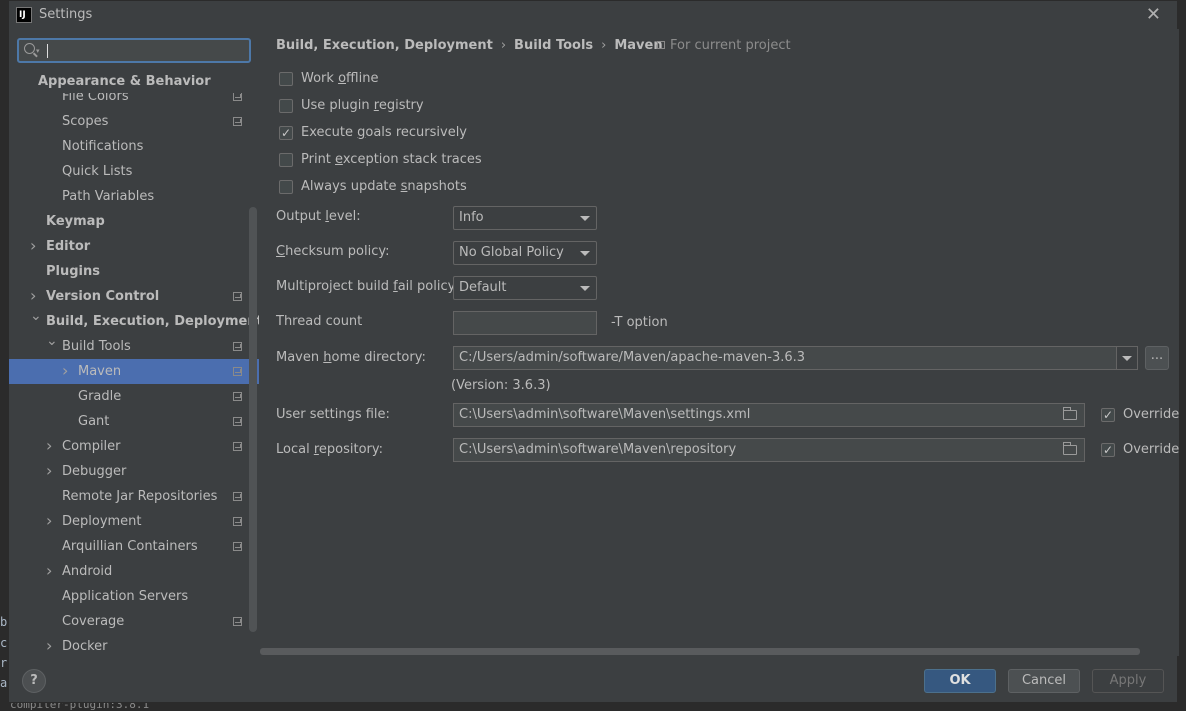 This screenshot has width=1186, height=711. Describe the element at coordinates (525, 218) in the screenshot. I see `output-level-select: Info` at that location.